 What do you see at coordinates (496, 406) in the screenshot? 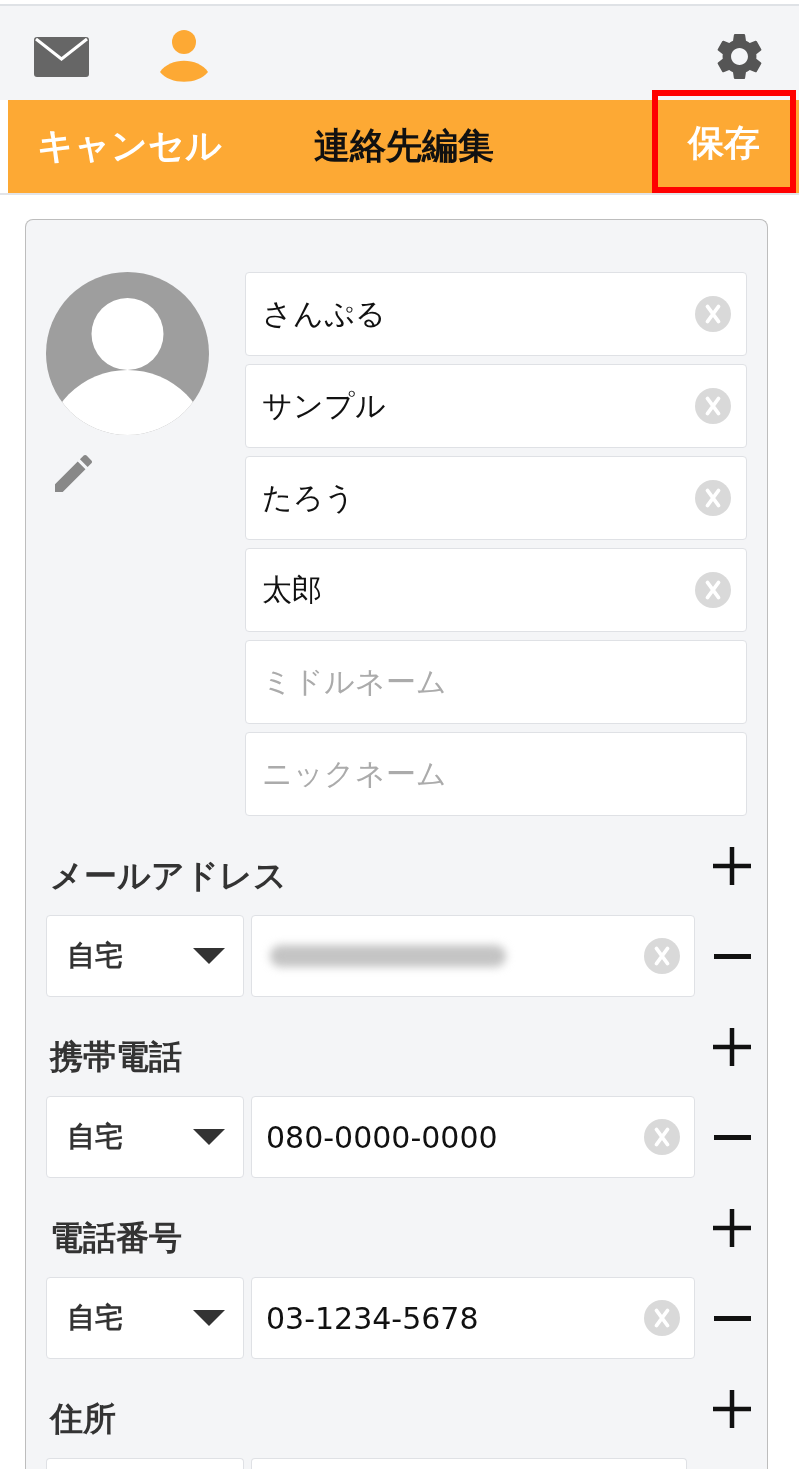
I see `text-field: サンプル` at bounding box center [496, 406].